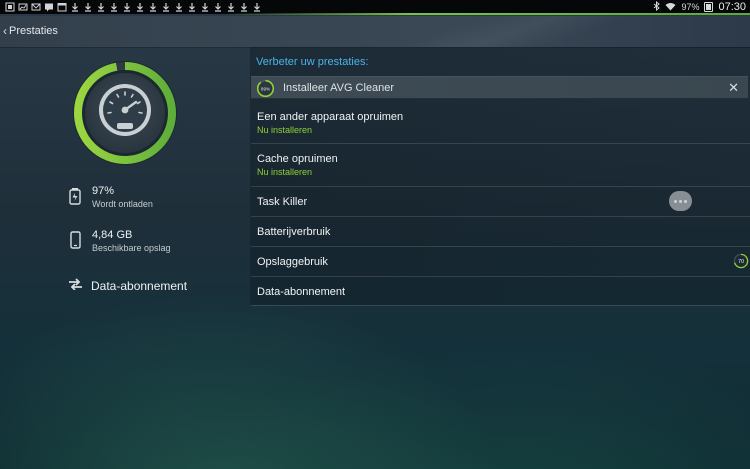 This screenshot has width=750, height=469. I want to click on status-bar: 97% 07:30, so click(375, 7).